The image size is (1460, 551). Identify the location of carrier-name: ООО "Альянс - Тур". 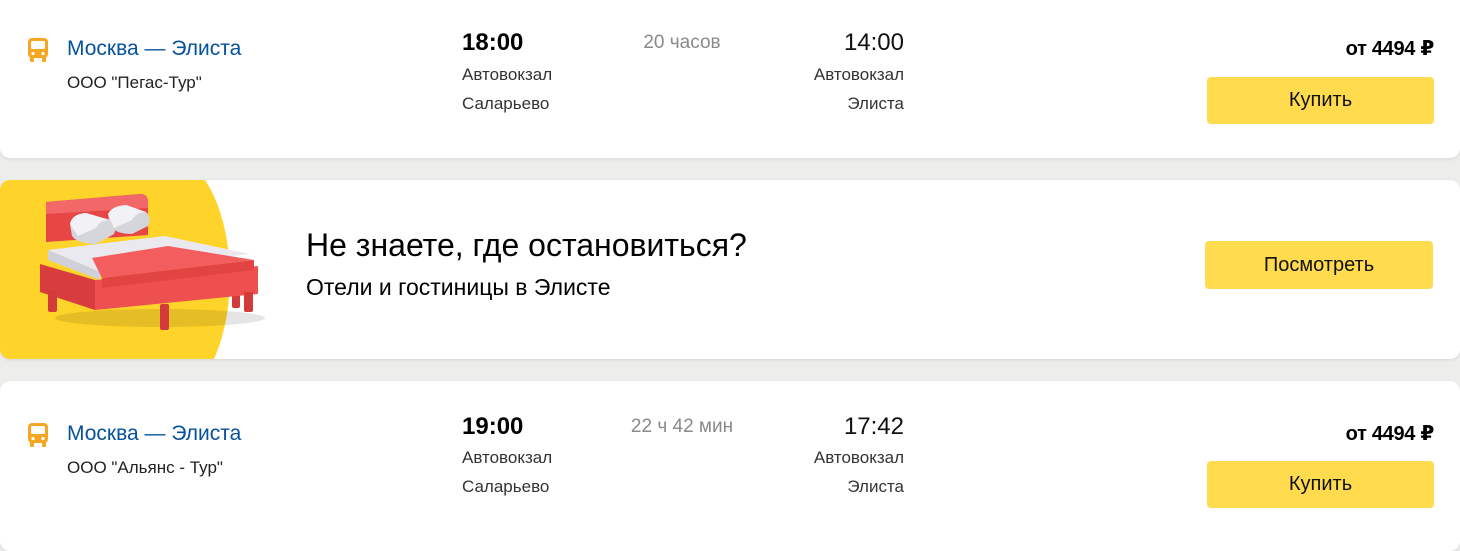
(145, 467).